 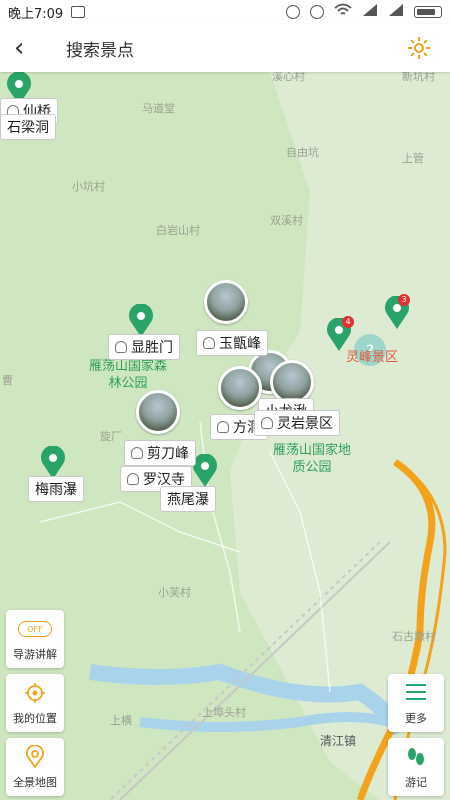 I want to click on spot-label: 玉甑峰, so click(x=232, y=343).